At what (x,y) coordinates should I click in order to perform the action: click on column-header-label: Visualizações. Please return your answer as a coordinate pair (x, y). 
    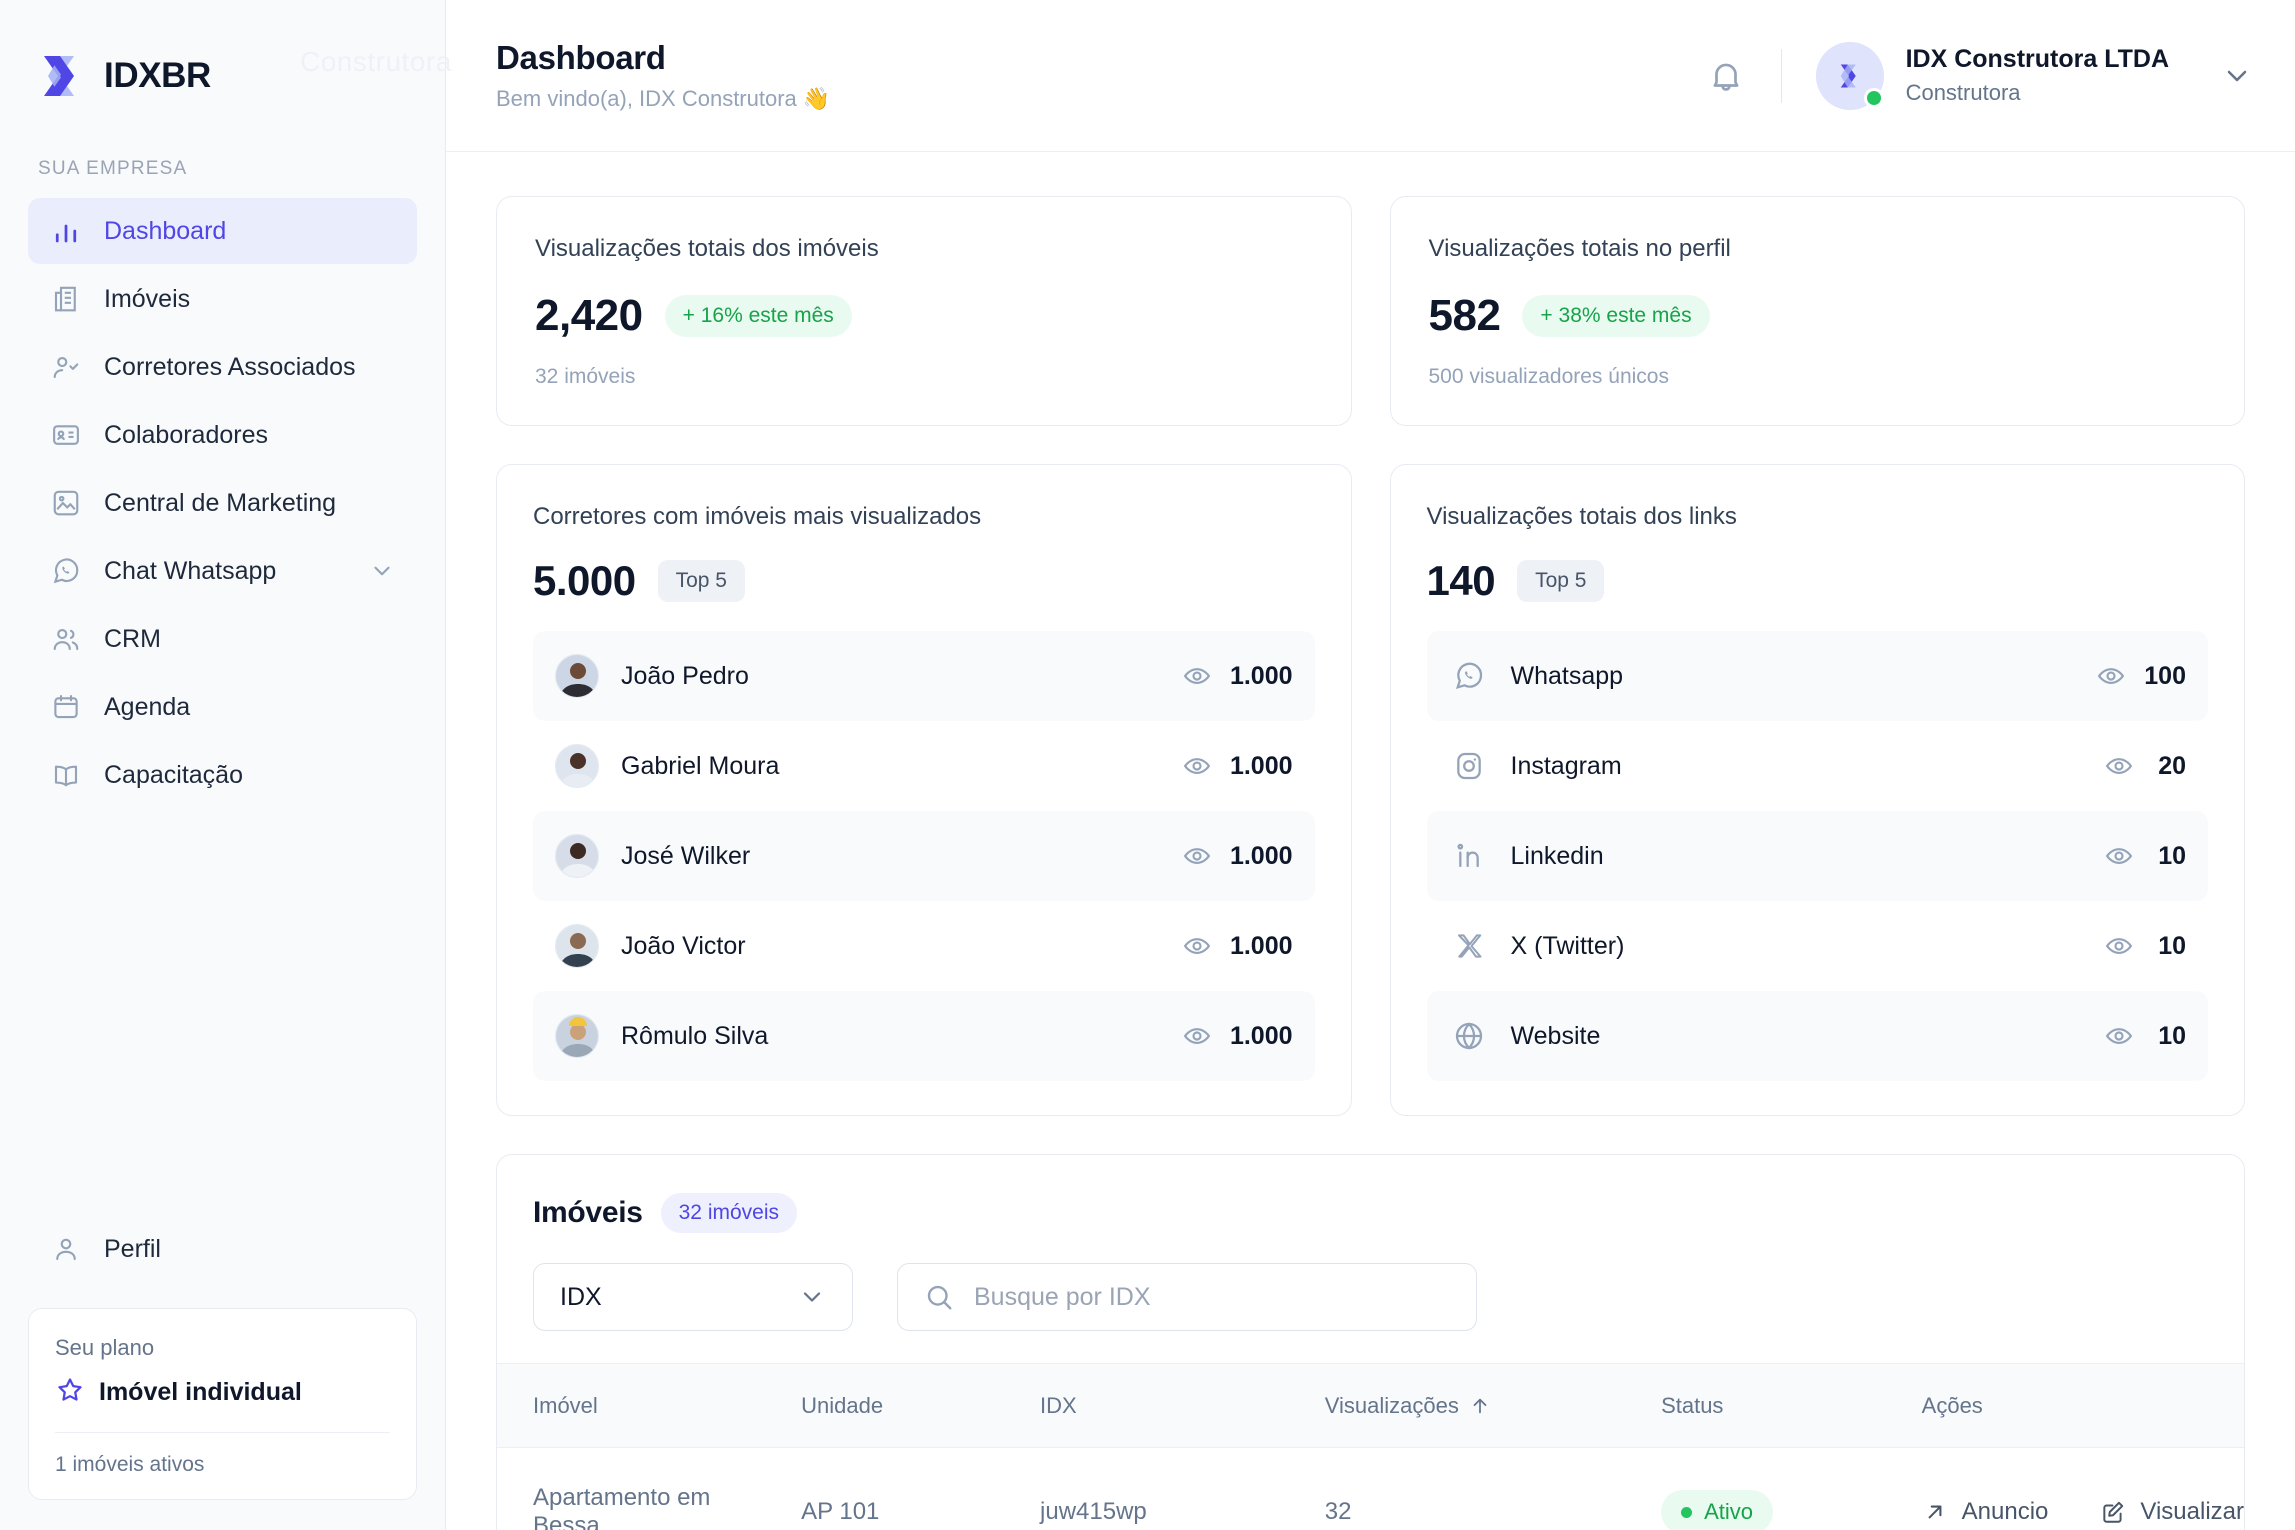
    Looking at the image, I should click on (1391, 1405).